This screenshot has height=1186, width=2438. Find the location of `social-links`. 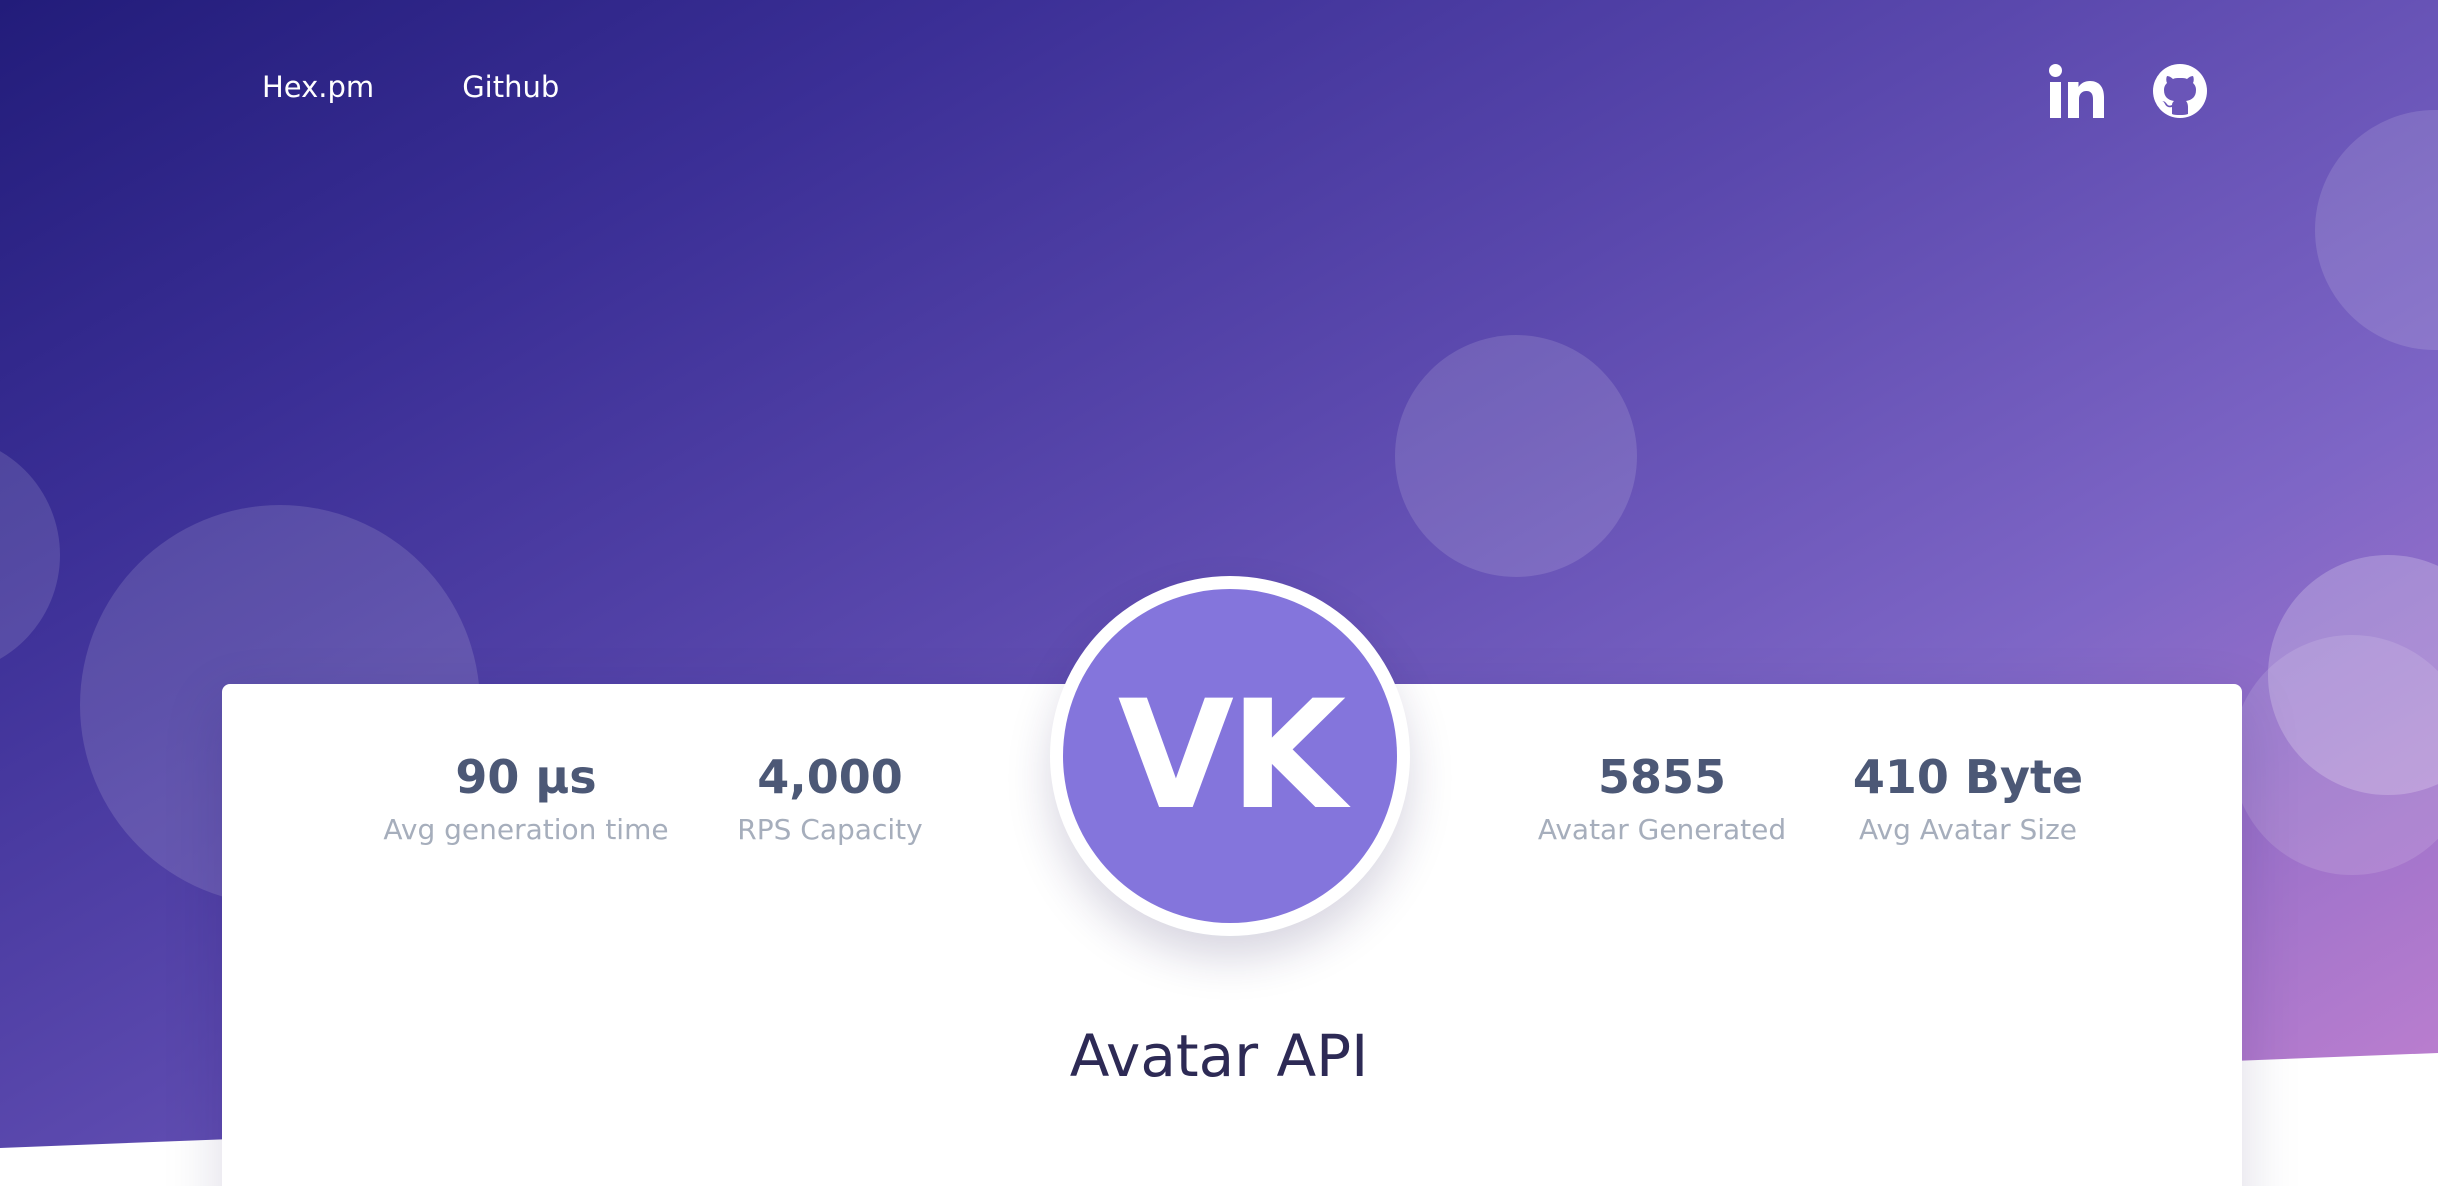

social-links is located at coordinates (2128, 91).